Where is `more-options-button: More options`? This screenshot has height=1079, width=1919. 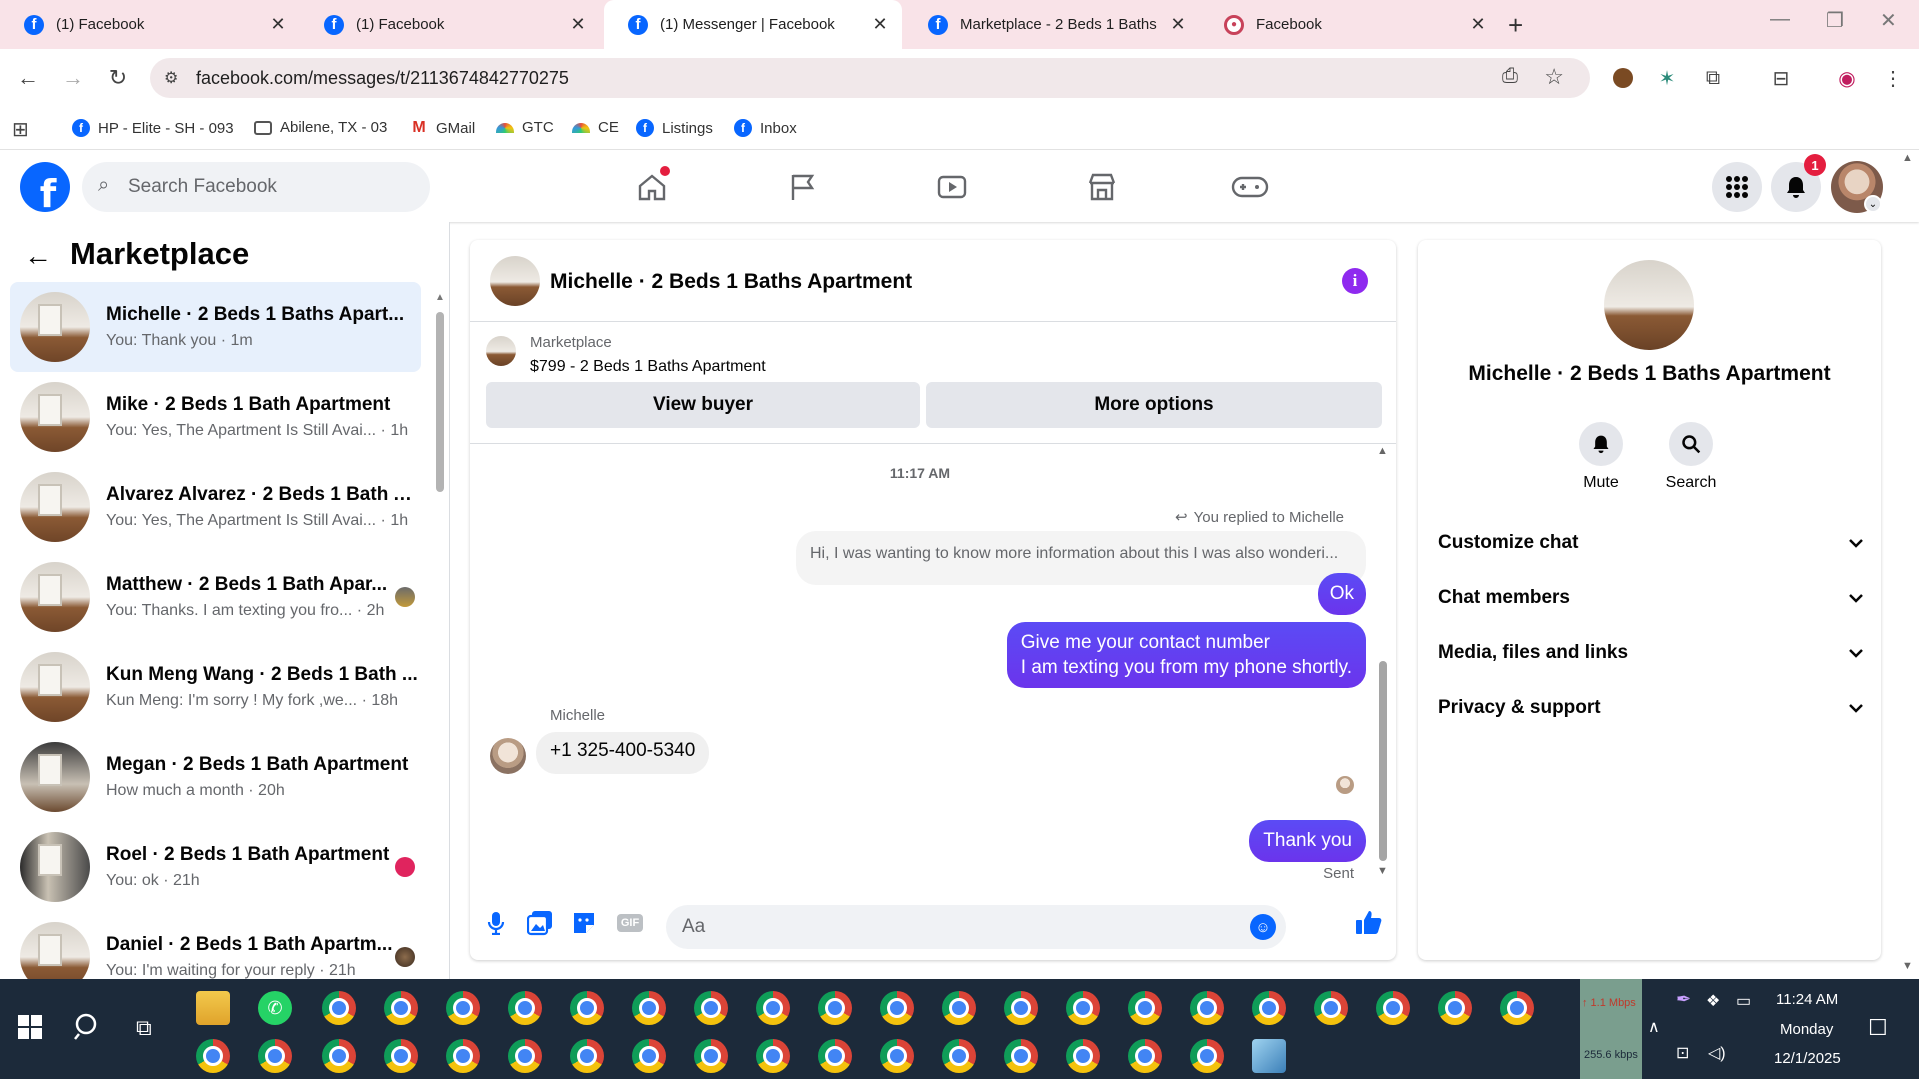
more-options-button: More options is located at coordinates (1154, 405).